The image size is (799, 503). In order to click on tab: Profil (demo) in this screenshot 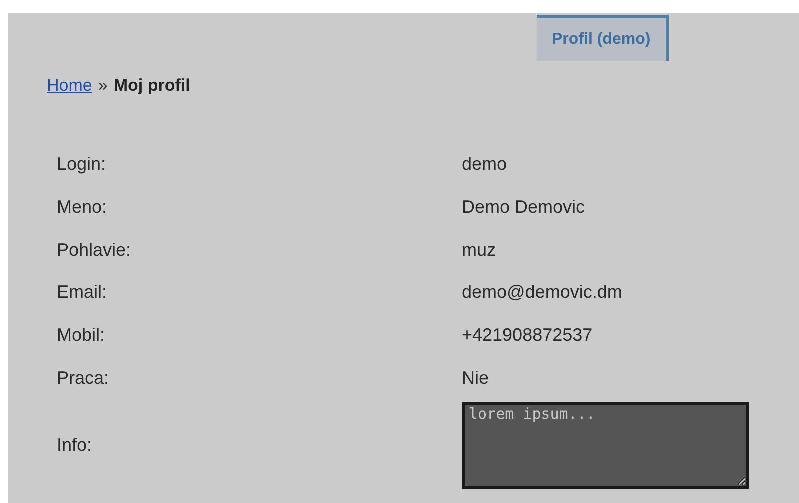, I will do `click(603, 38)`.